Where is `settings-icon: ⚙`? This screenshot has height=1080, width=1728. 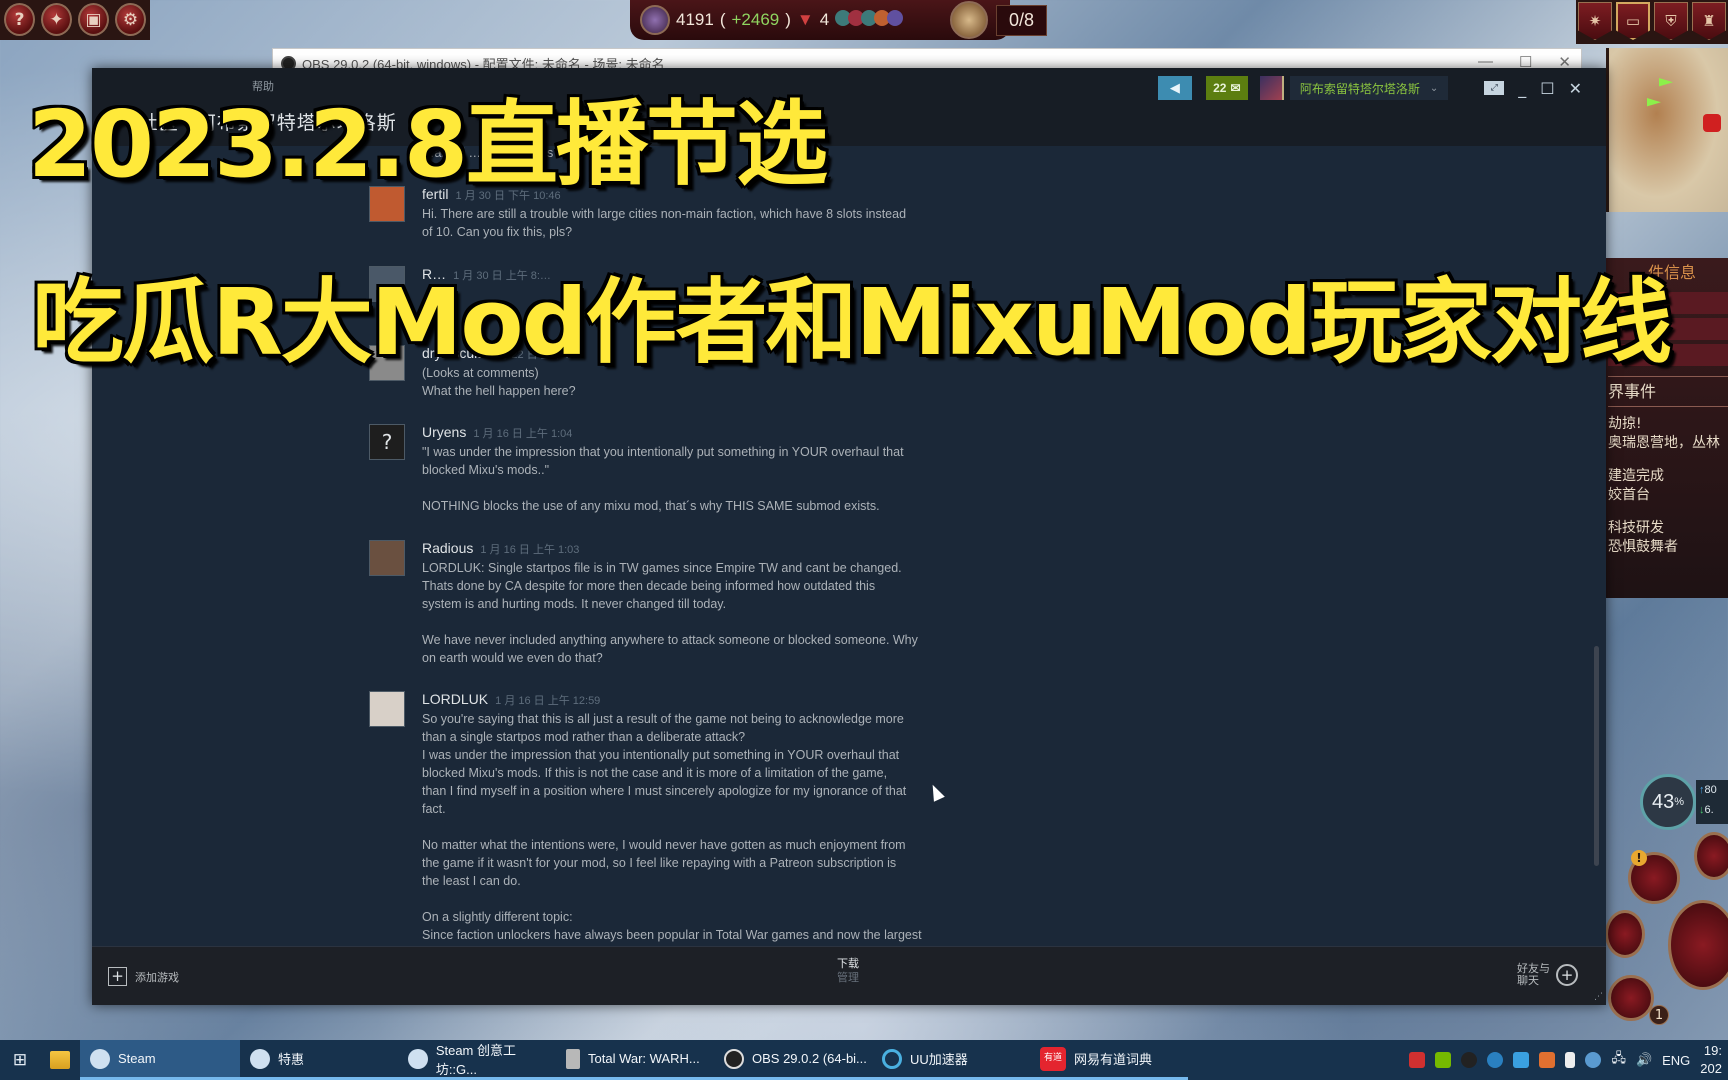
settings-icon: ⚙ is located at coordinates (130, 19).